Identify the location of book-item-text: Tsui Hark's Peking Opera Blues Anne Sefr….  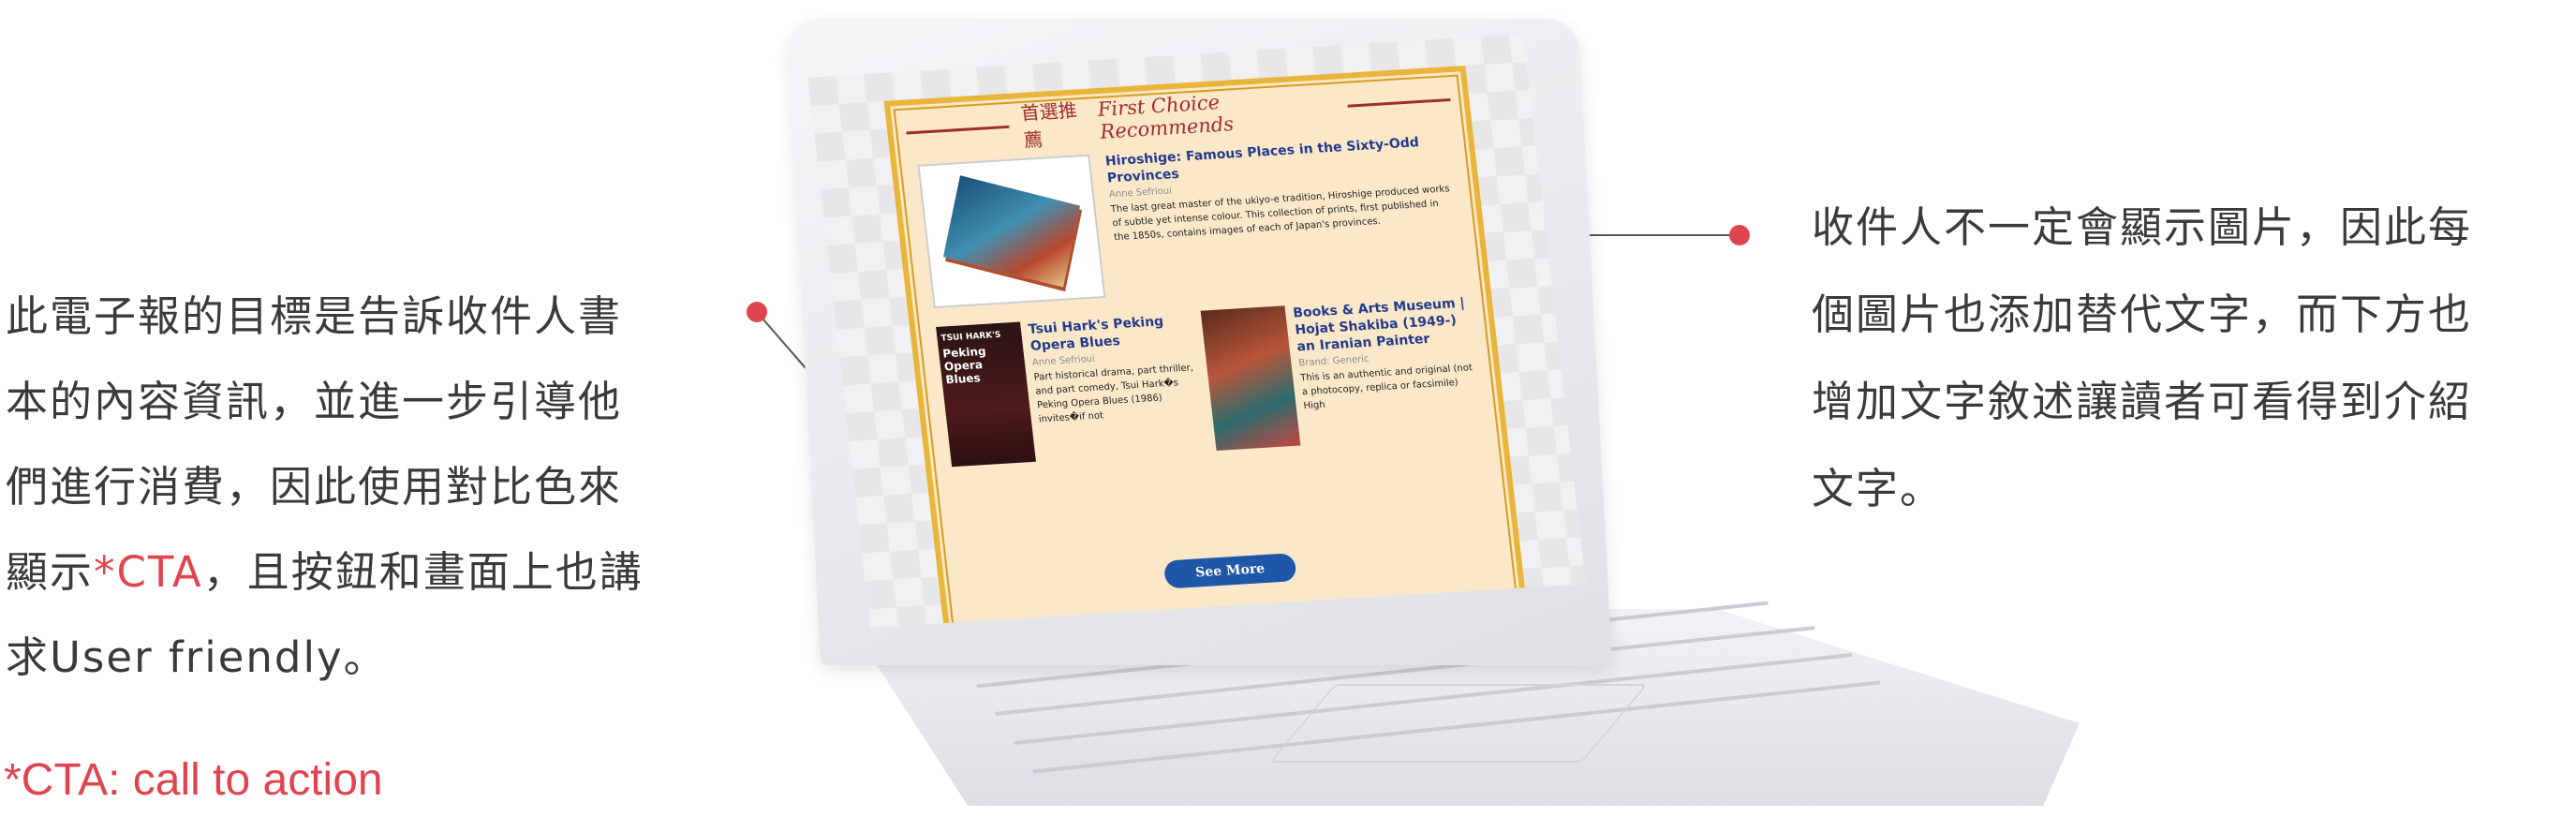
(1123, 386).